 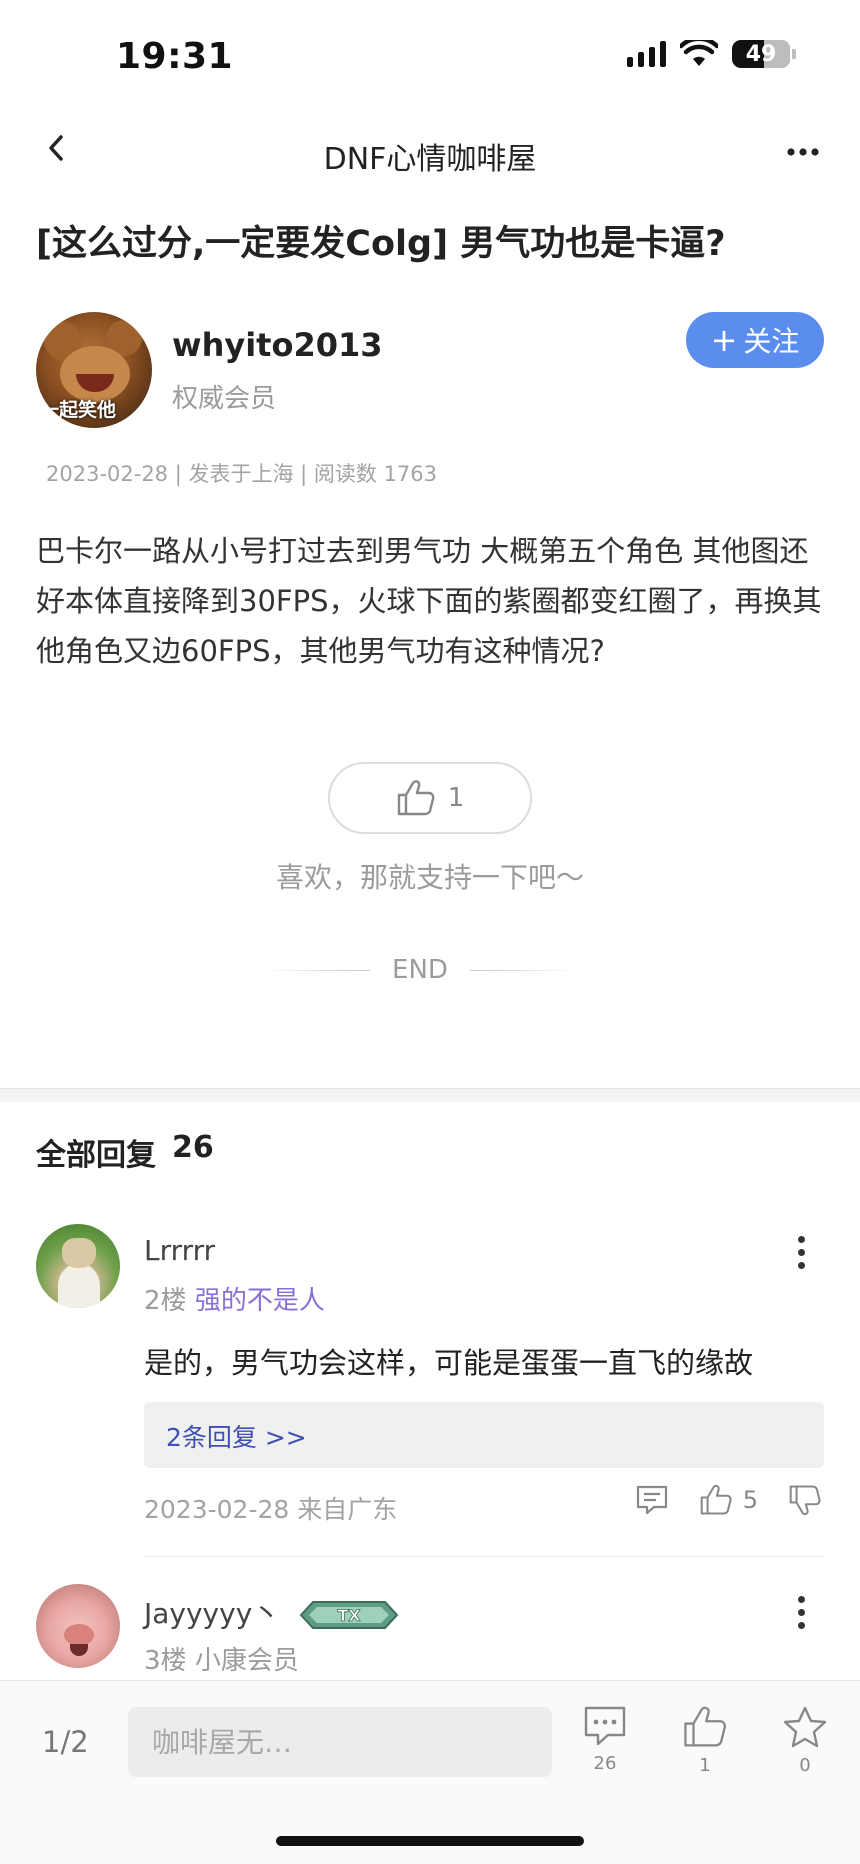 I want to click on post-like-count: 1, so click(x=456, y=798).